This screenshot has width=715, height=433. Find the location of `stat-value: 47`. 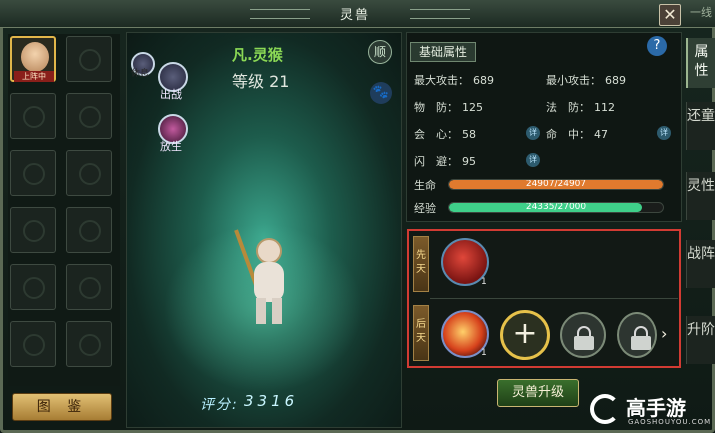

stat-value: 47 is located at coordinates (601, 134).